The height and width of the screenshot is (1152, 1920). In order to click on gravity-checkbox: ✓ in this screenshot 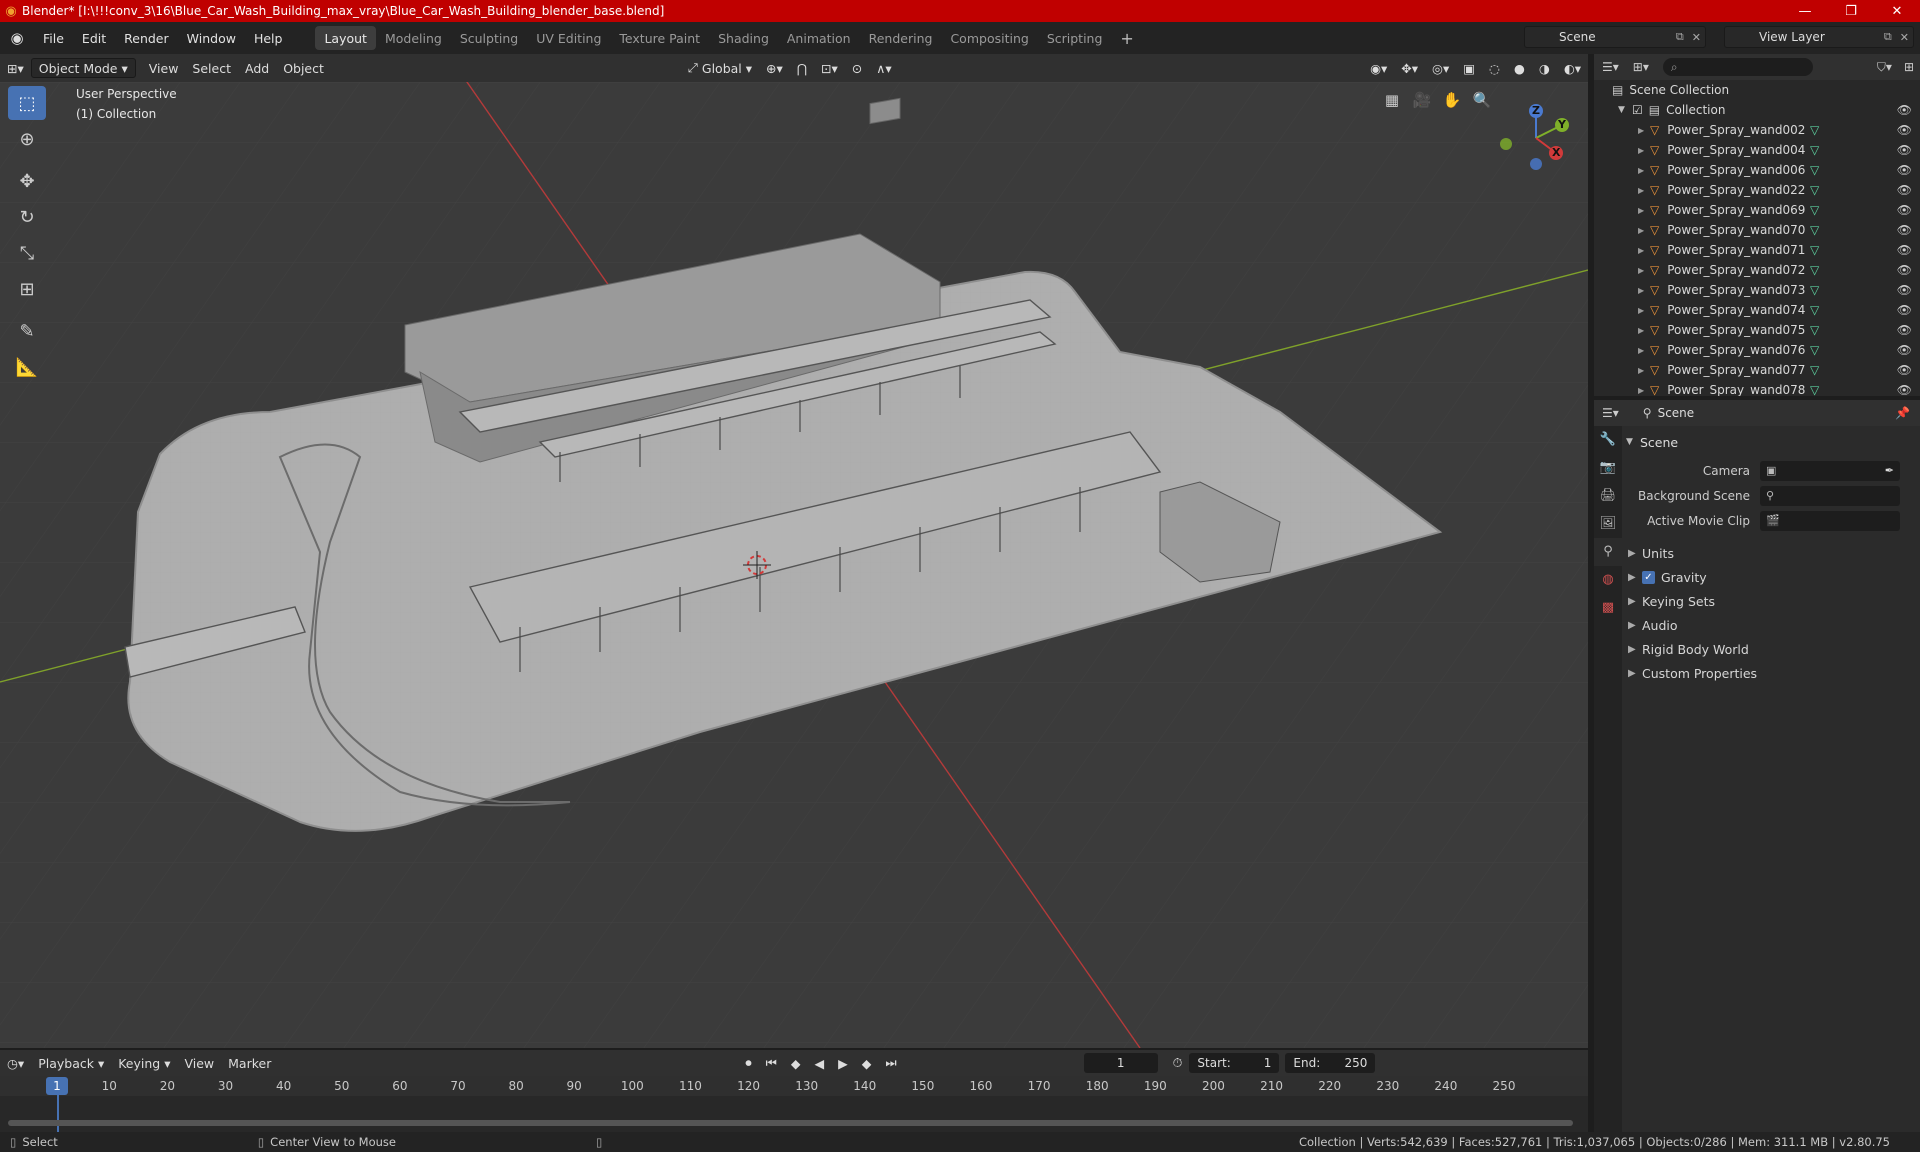, I will do `click(1648, 577)`.